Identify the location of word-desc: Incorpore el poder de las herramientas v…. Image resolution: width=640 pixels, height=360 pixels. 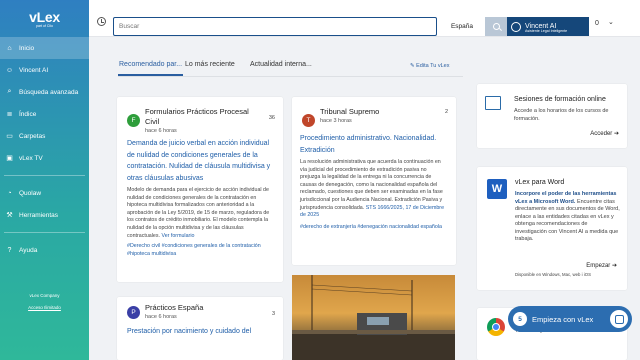
(567, 217).